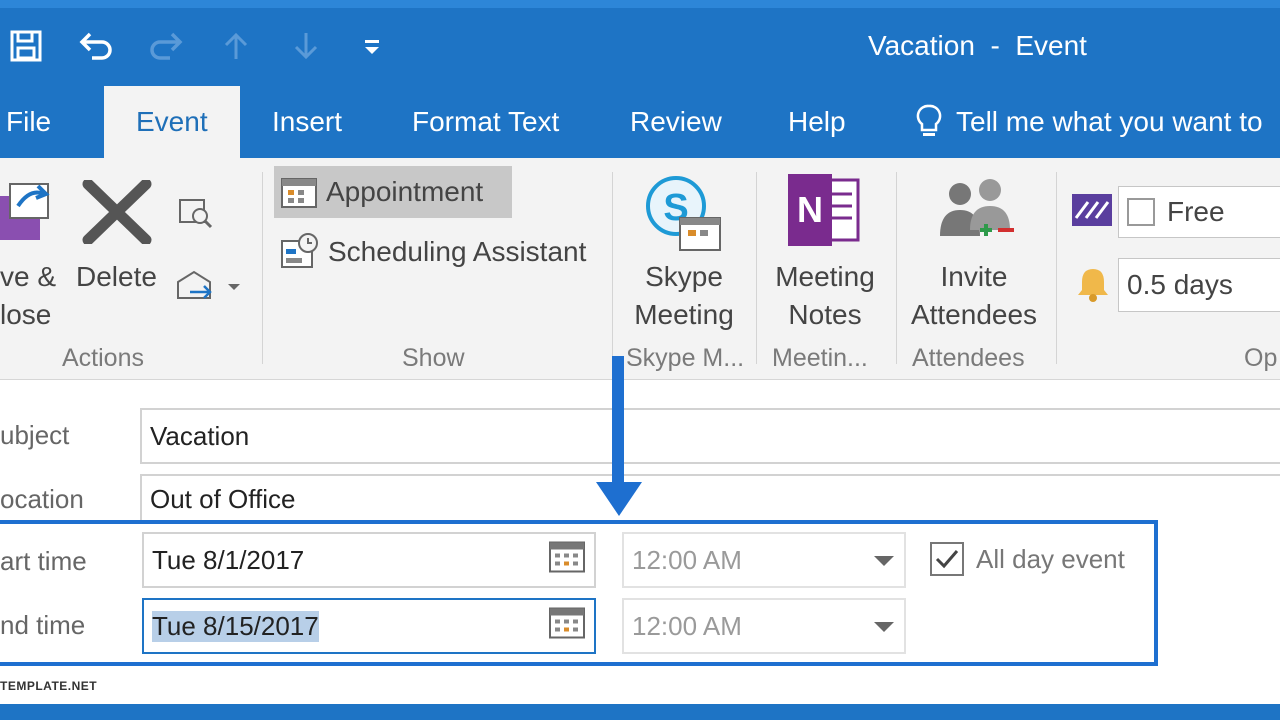 Image resolution: width=1280 pixels, height=720 pixels. I want to click on tell-me-text: Tell me what you want to, so click(1109, 121).